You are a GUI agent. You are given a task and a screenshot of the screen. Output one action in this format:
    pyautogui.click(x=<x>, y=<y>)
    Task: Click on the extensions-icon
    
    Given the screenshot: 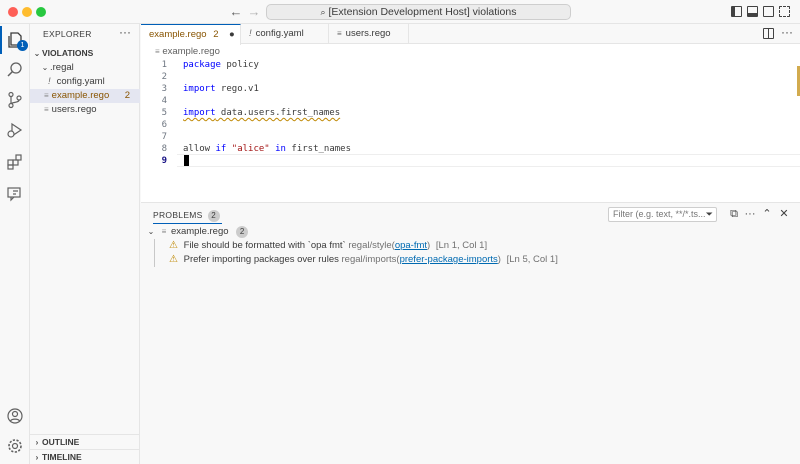 What is the action you would take?
    pyautogui.click(x=14, y=162)
    